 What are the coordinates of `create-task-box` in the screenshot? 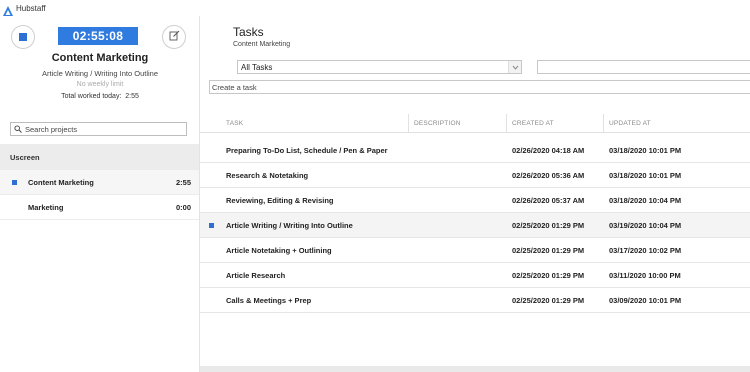 It's located at (479, 87).